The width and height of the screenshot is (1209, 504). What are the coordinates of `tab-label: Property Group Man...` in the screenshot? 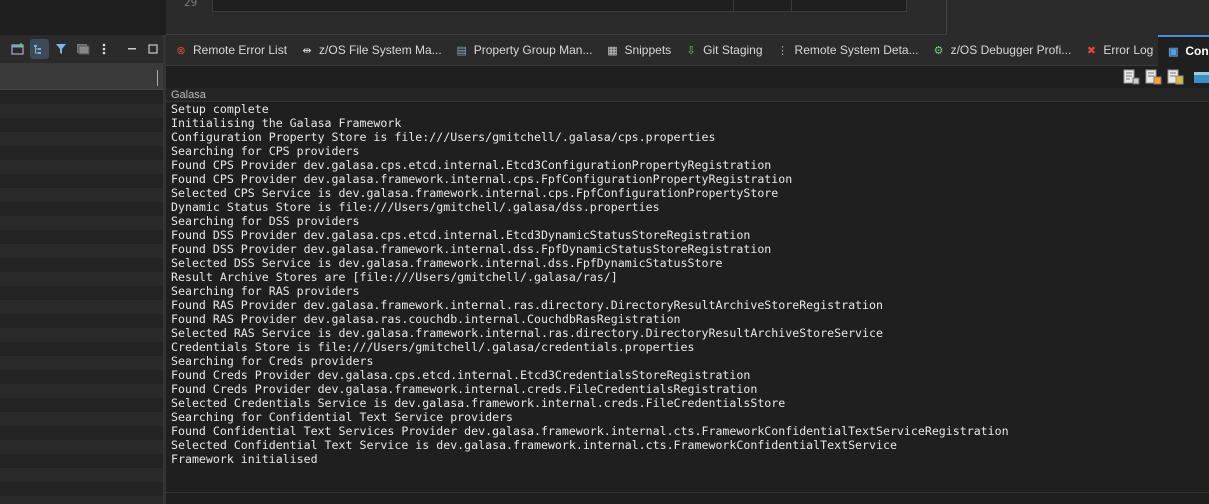 It's located at (533, 50).